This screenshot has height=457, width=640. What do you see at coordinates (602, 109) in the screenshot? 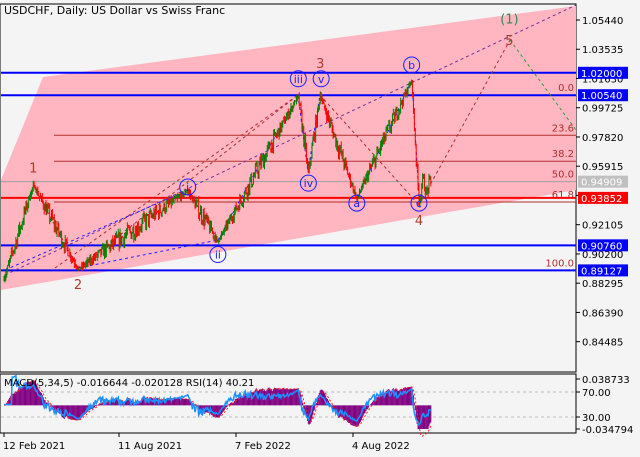
I see `y-tick-label: 0.99725` at bounding box center [602, 109].